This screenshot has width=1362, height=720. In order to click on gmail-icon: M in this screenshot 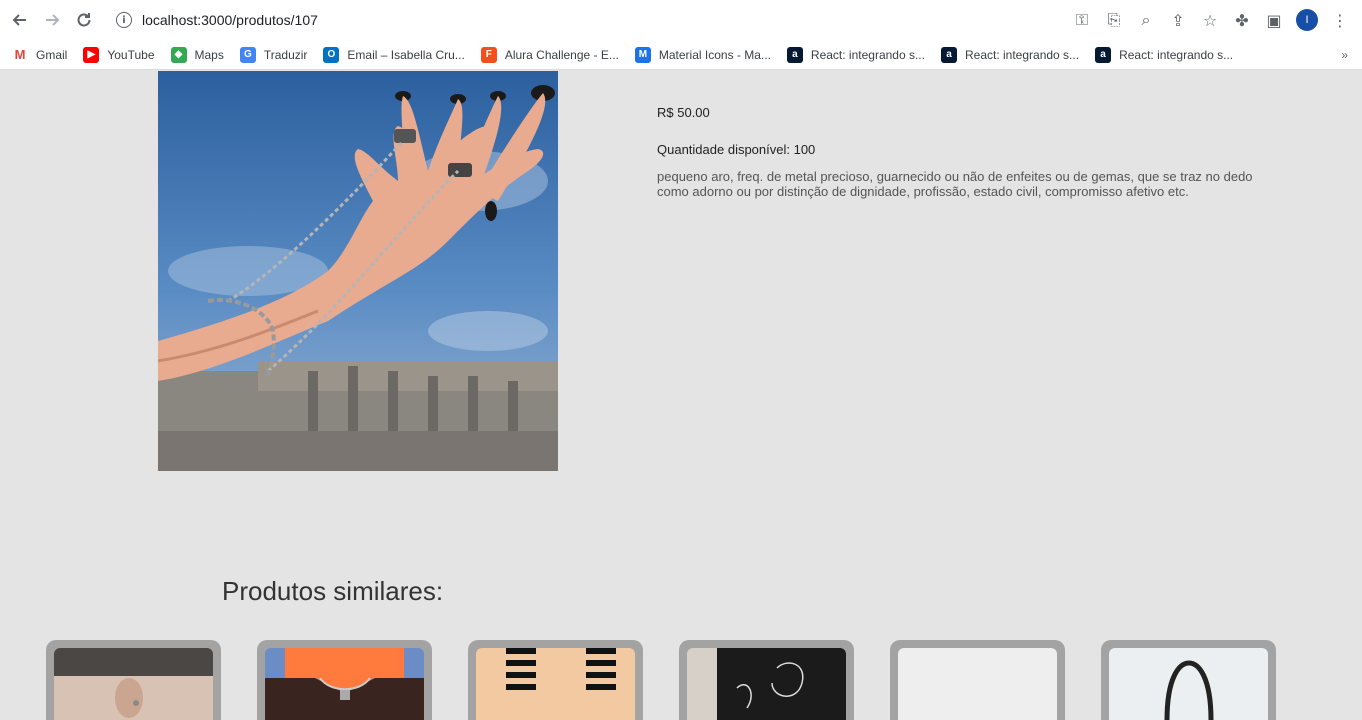, I will do `click(20, 54)`.